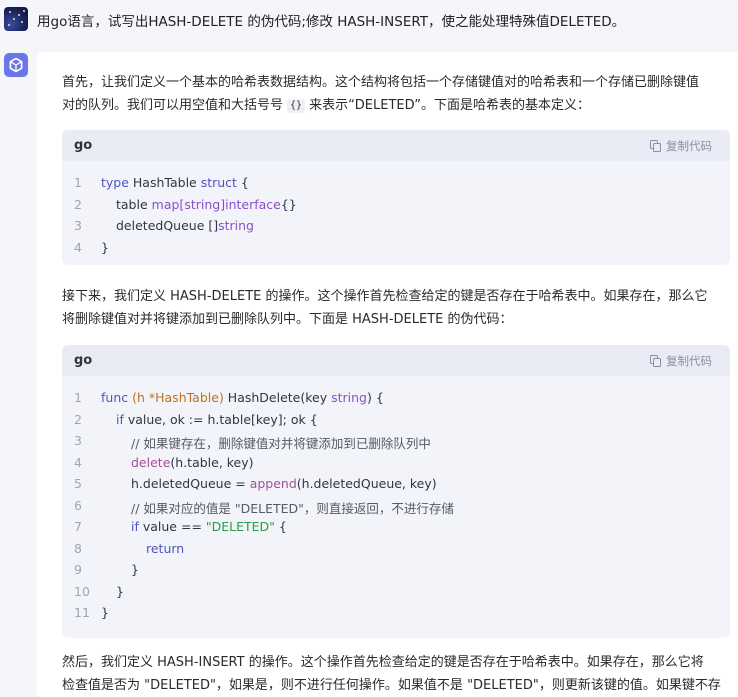 The height and width of the screenshot is (697, 738). What do you see at coordinates (288, 204) in the screenshot?
I see `code-token: {}` at bounding box center [288, 204].